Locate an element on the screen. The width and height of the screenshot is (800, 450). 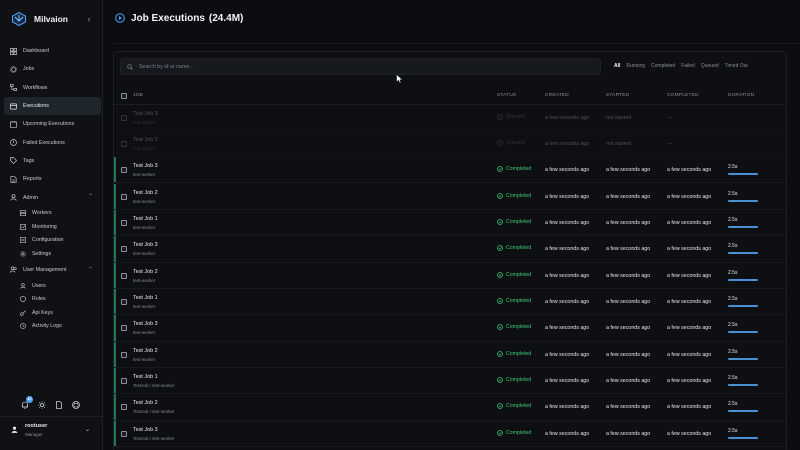
completed-cell: a few seconds ago is located at coordinates (689, 407).